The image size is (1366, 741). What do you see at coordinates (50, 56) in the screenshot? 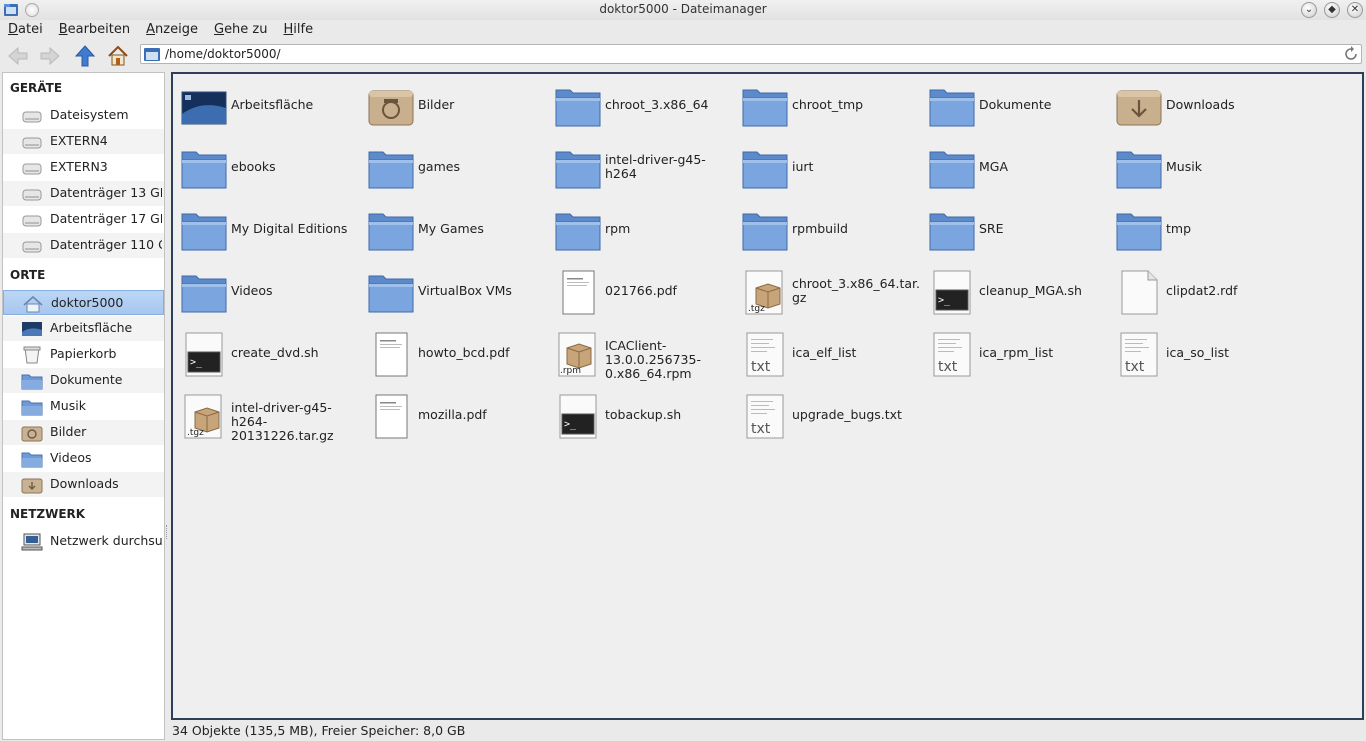
I see `forward-arrow-icon` at bounding box center [50, 56].